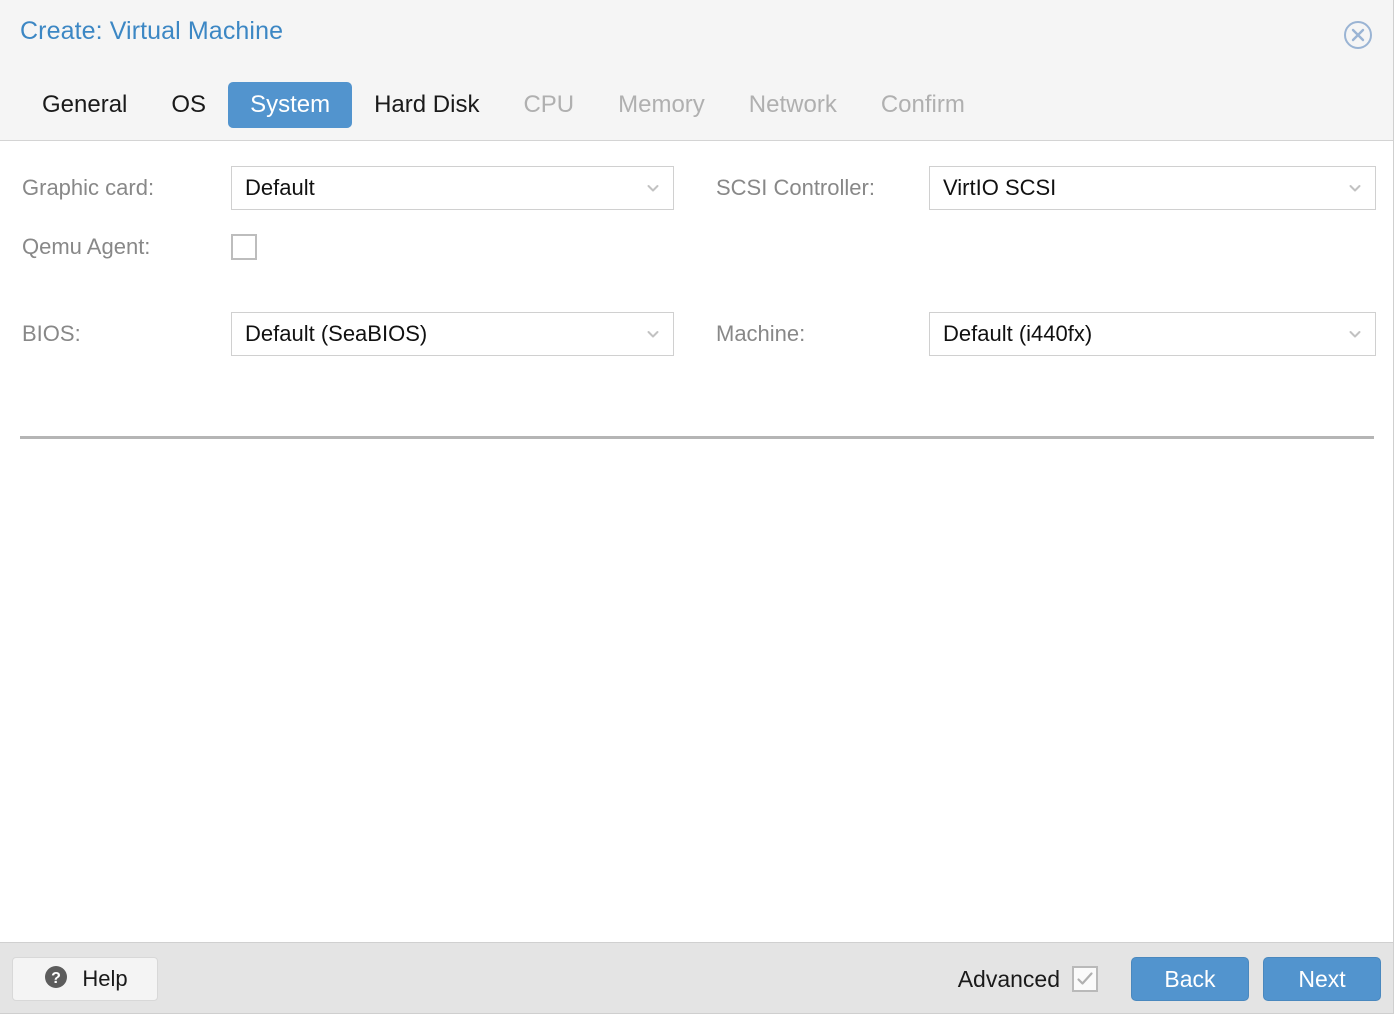 This screenshot has width=1394, height=1014. Describe the element at coordinates (792, 104) in the screenshot. I see `tab-network: Network` at that location.